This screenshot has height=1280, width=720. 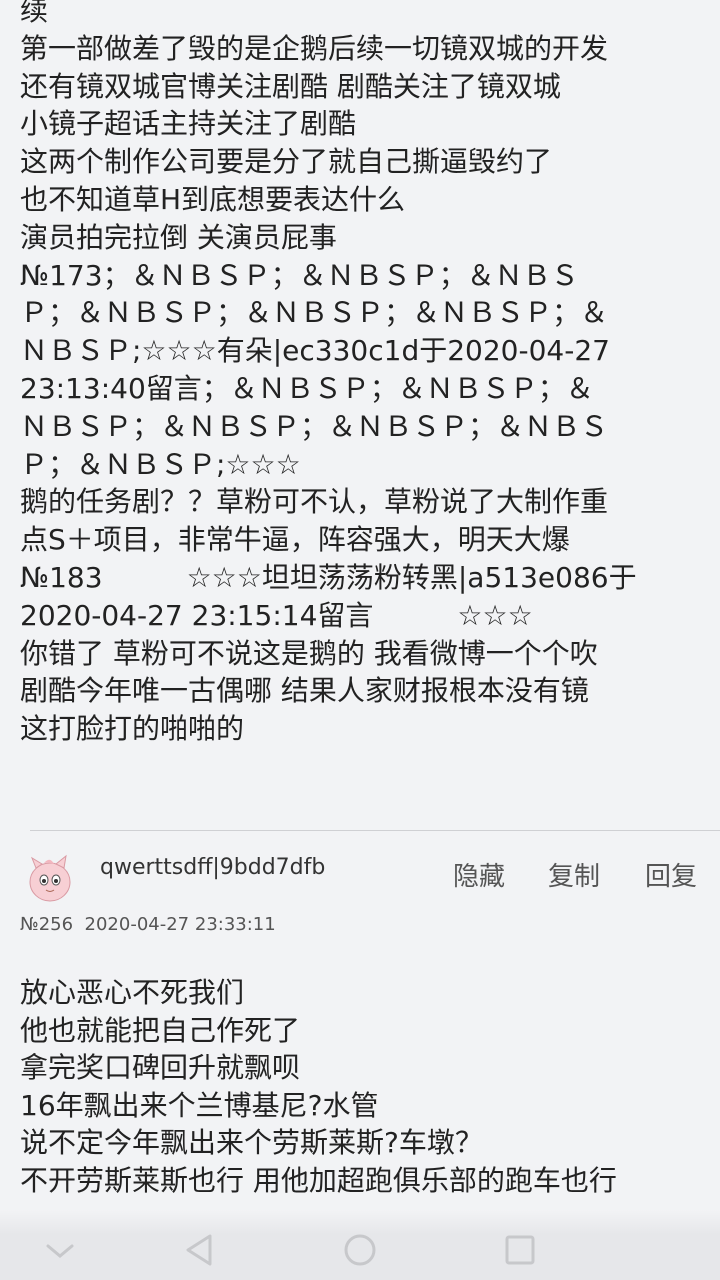 What do you see at coordinates (290, 86) in the screenshot?
I see `text-line: 还有镜双城官博关注剧酷 剧酷关注了镜双城` at bounding box center [290, 86].